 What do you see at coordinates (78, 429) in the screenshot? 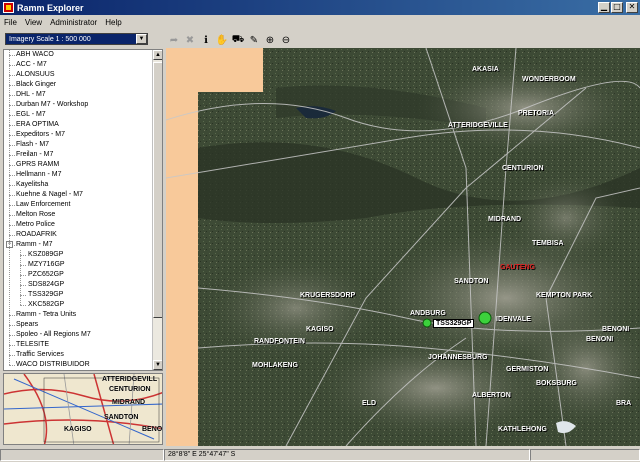
I see `overview-label: KAGISO` at bounding box center [78, 429].